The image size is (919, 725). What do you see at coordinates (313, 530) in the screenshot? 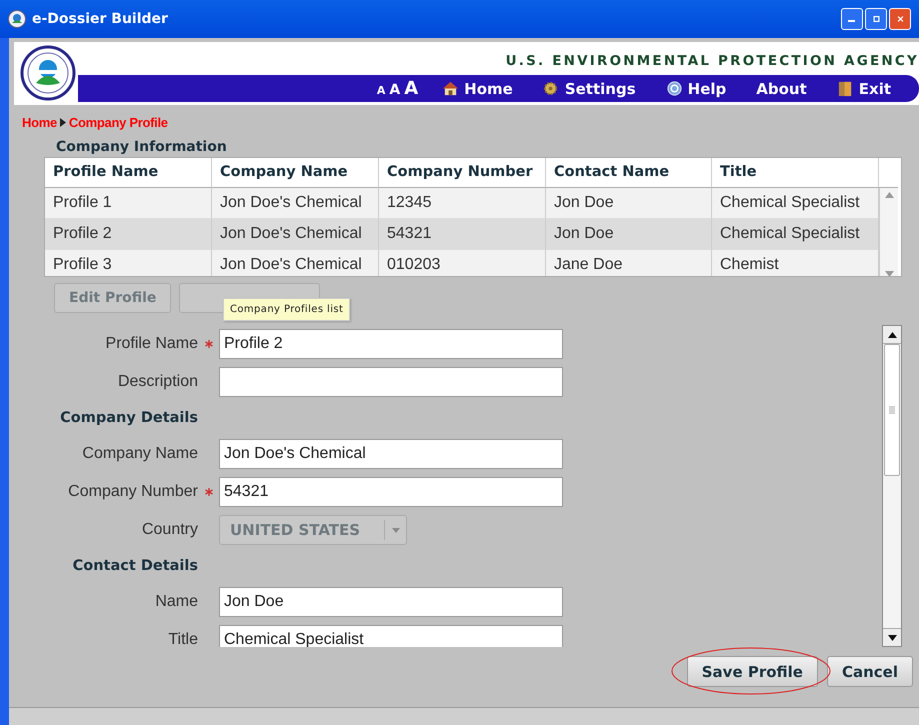
I see `country-dropdown: UNITED STATES` at bounding box center [313, 530].